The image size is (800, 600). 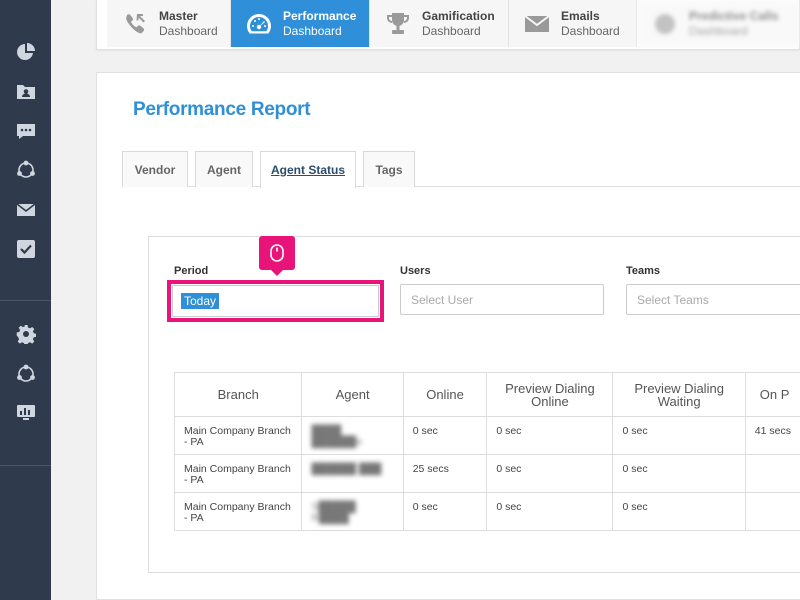 I want to click on chat-icon, so click(x=26, y=131).